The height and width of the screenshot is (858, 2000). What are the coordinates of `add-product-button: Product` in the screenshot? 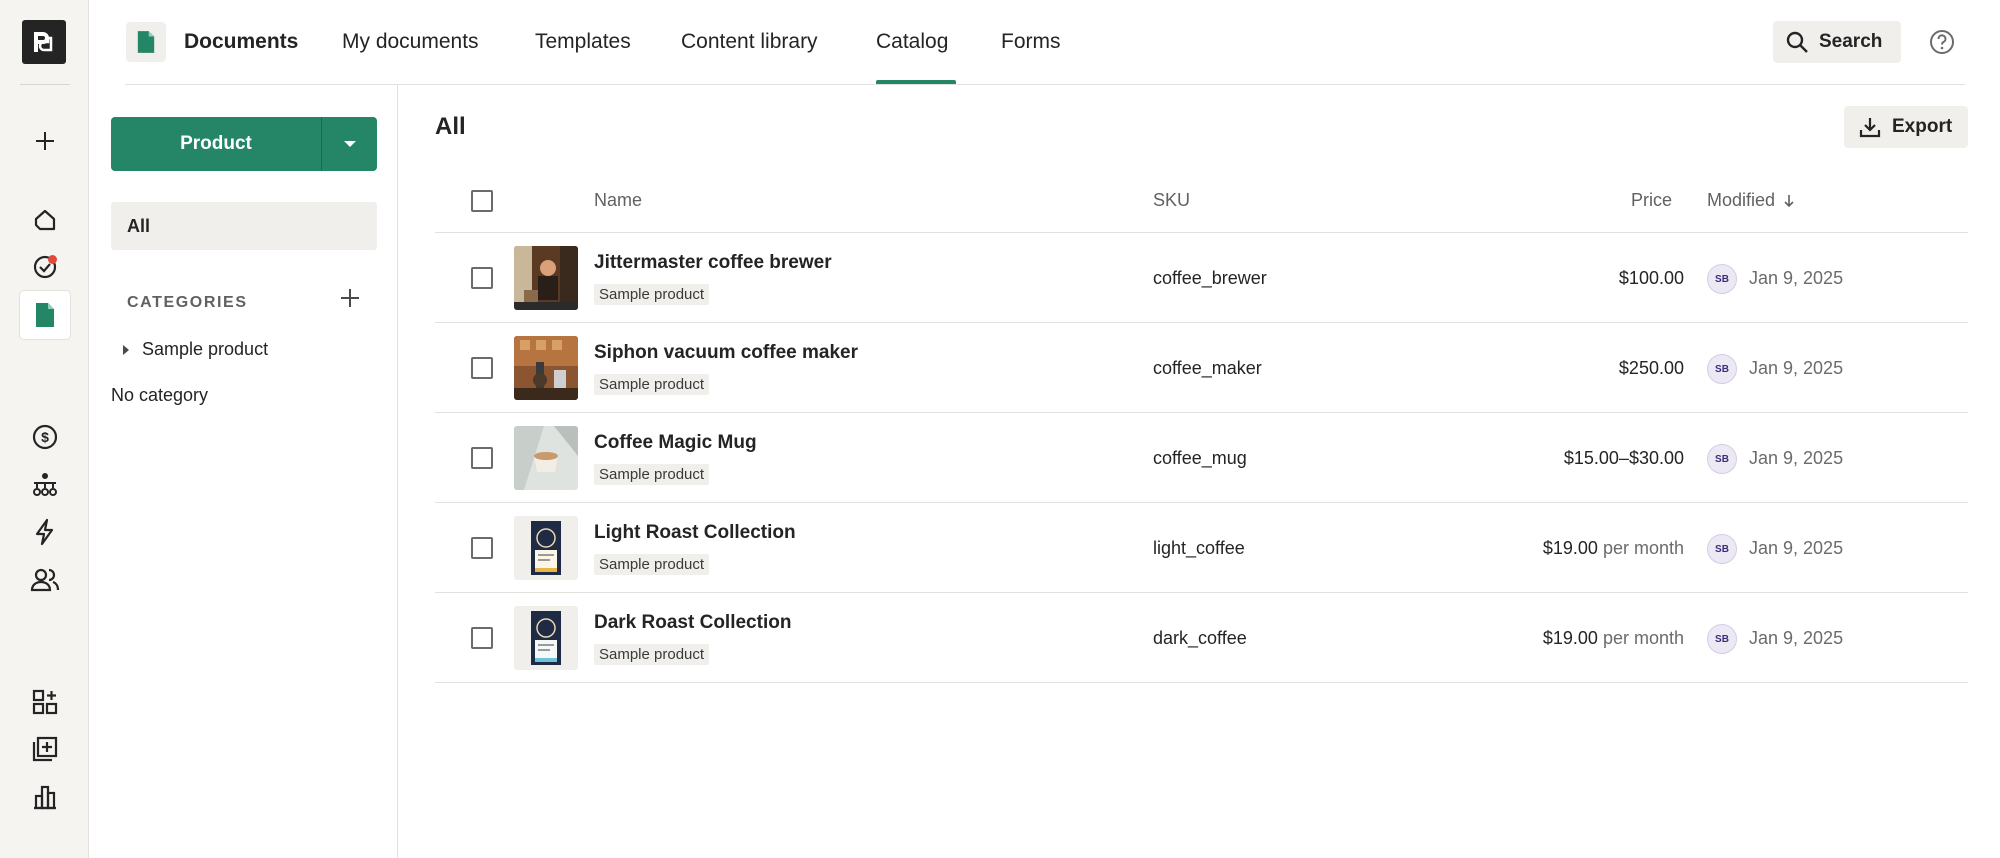 It's located at (216, 144).